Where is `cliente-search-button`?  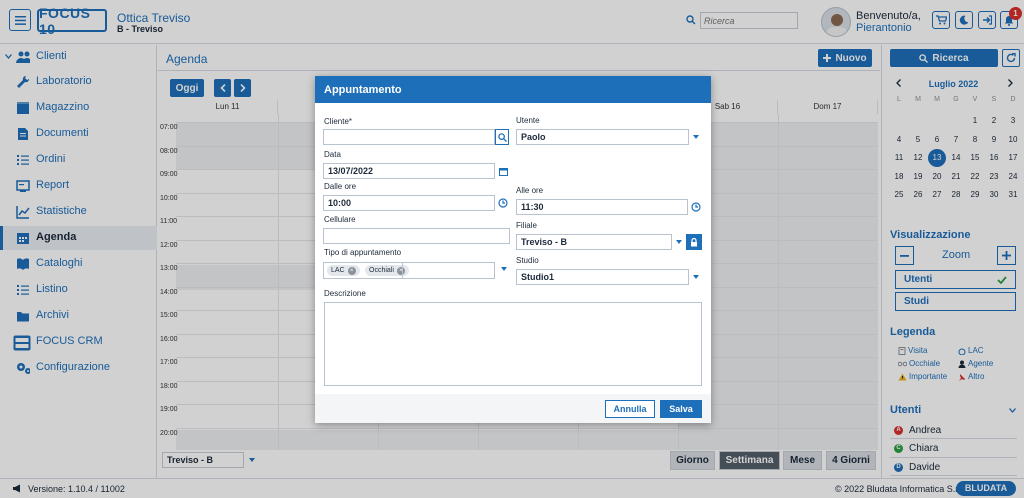 cliente-search-button is located at coordinates (502, 137).